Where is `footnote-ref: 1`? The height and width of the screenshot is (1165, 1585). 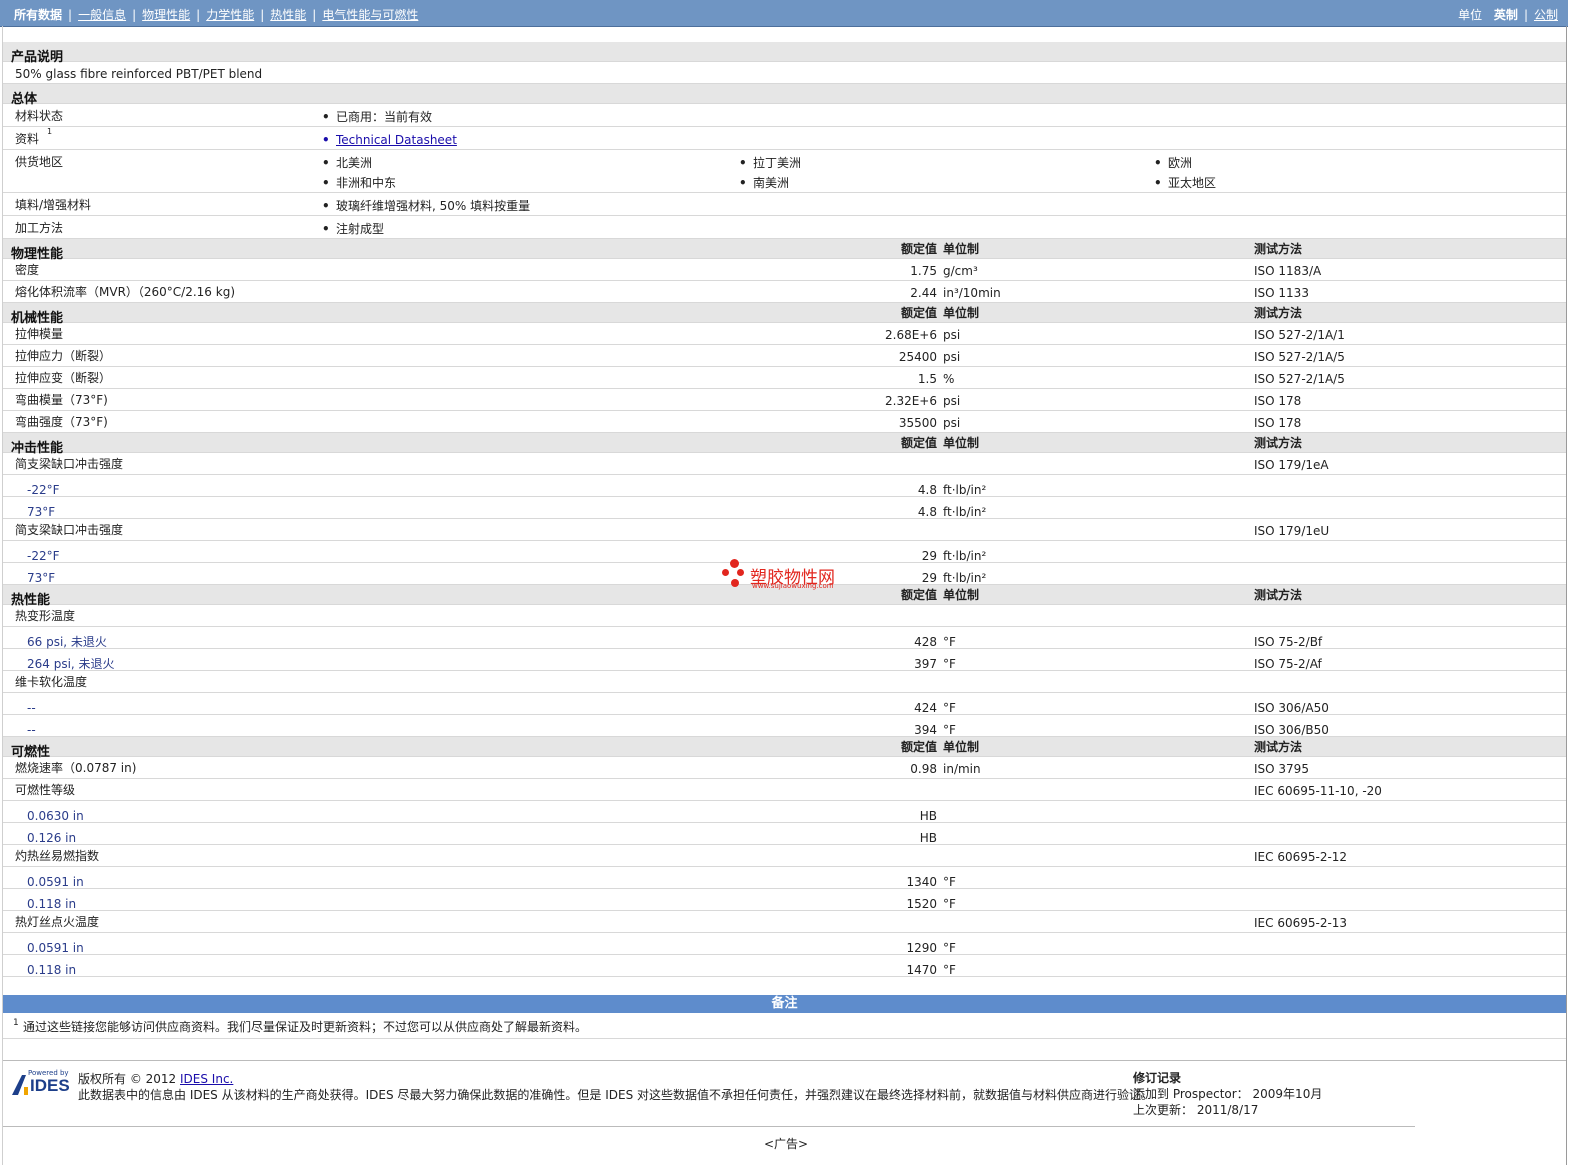 footnote-ref: 1 is located at coordinates (49, 131).